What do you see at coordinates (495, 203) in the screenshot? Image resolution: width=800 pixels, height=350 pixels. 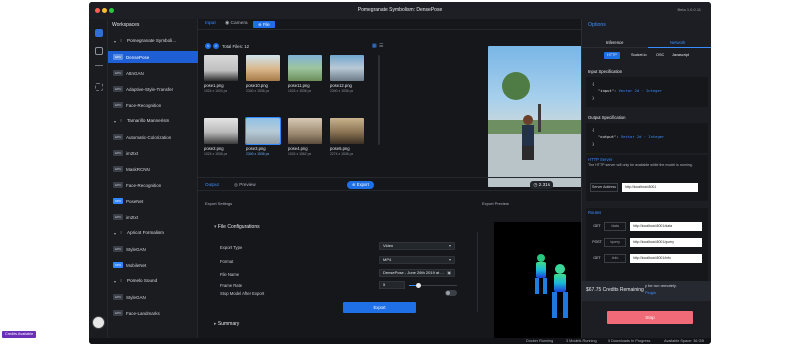 I see `export-preview-heading: Export Preview` at bounding box center [495, 203].